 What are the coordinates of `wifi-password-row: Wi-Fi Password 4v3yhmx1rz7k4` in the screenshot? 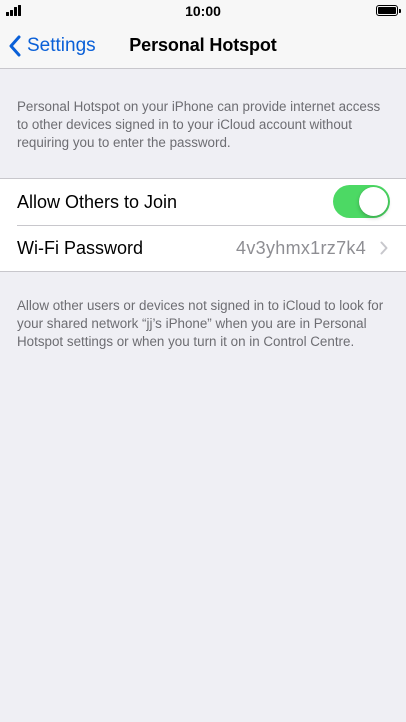 It's located at (203, 248).